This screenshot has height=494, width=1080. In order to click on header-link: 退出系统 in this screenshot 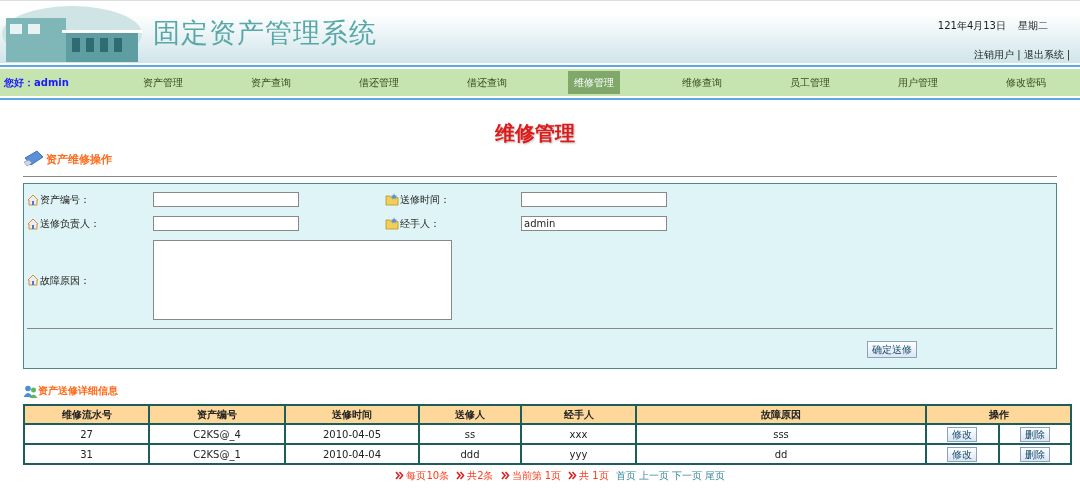, I will do `click(1043, 54)`.